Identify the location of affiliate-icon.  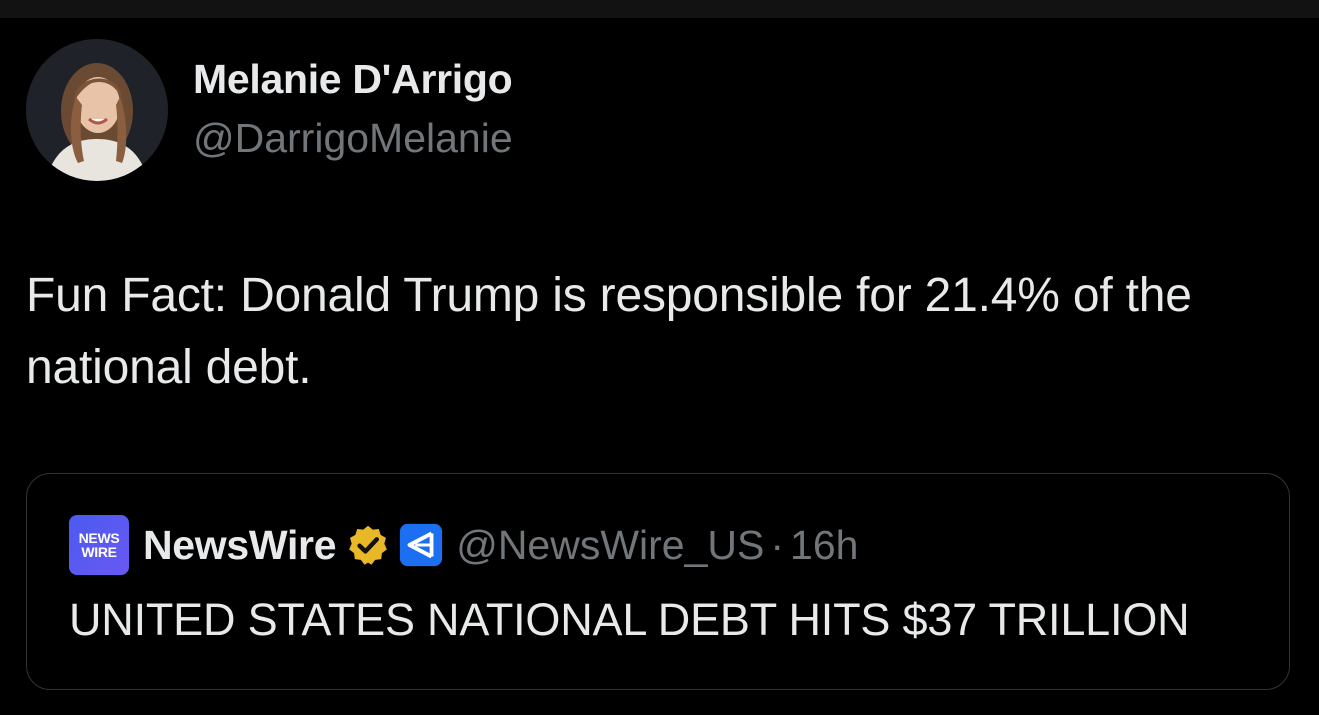
(421, 545).